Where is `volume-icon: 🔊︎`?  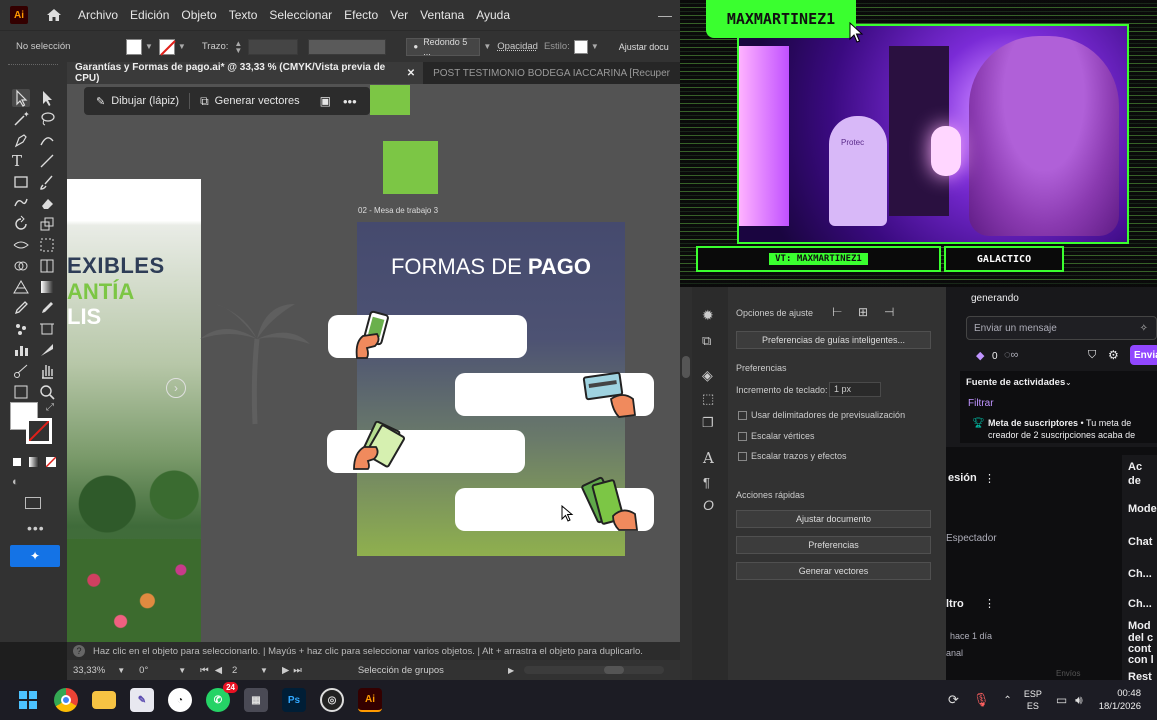 volume-icon: 🔊︎ is located at coordinates (1079, 700).